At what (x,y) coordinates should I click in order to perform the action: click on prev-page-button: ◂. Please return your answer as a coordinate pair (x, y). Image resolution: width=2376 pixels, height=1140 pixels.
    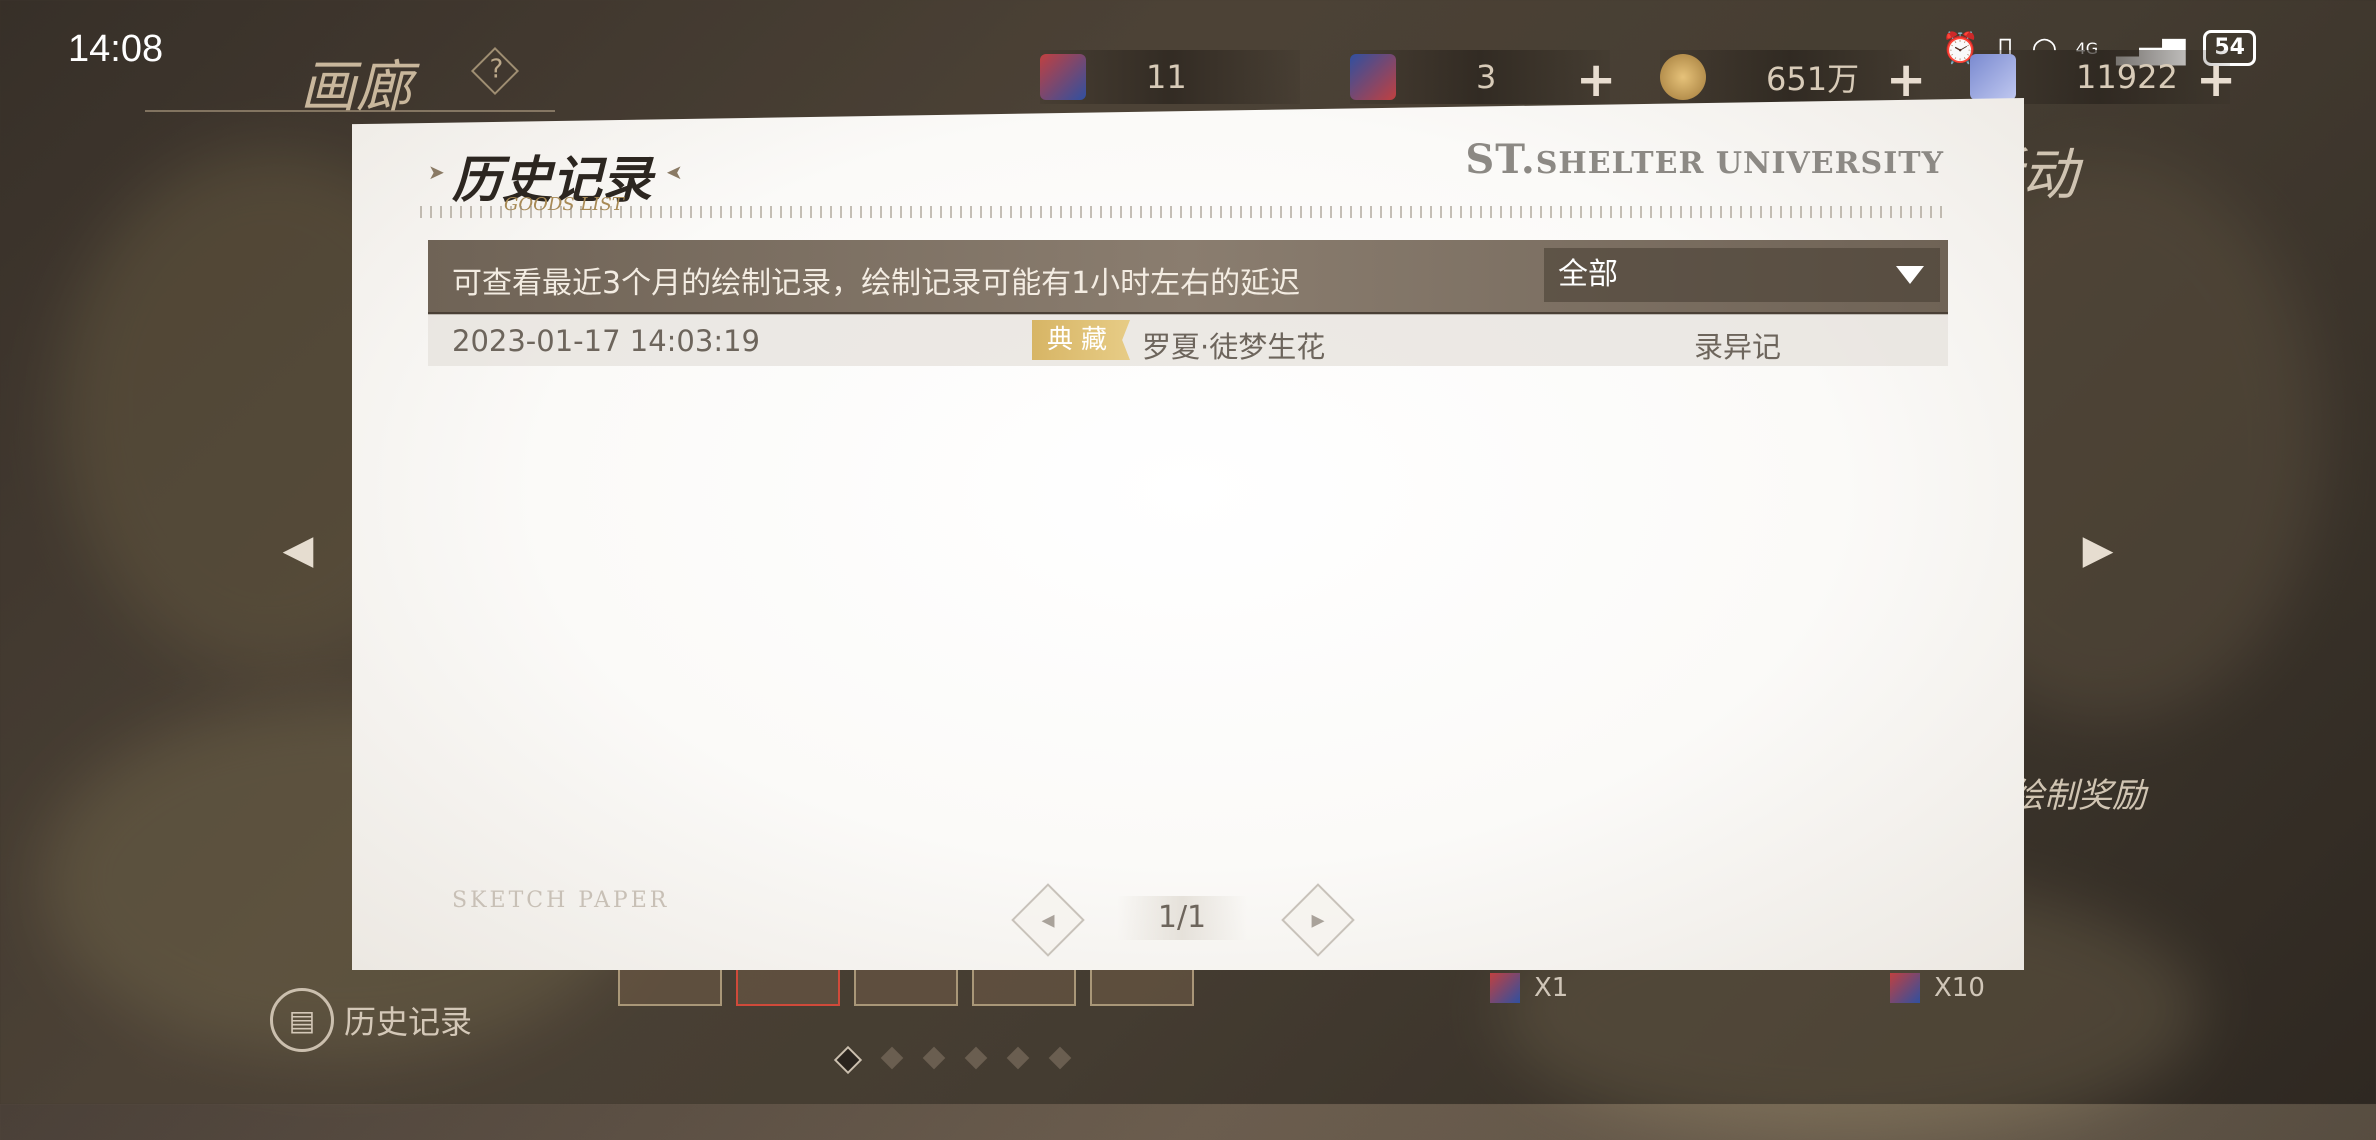
    Looking at the image, I should click on (1048, 920).